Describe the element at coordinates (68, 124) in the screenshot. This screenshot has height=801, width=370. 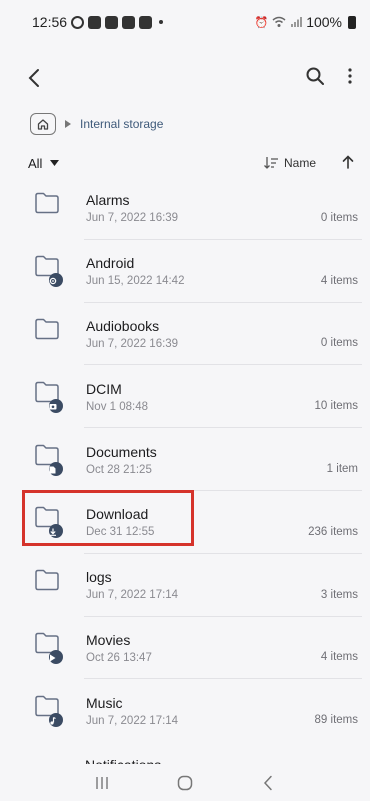
I see `chevron-right-icon` at that location.